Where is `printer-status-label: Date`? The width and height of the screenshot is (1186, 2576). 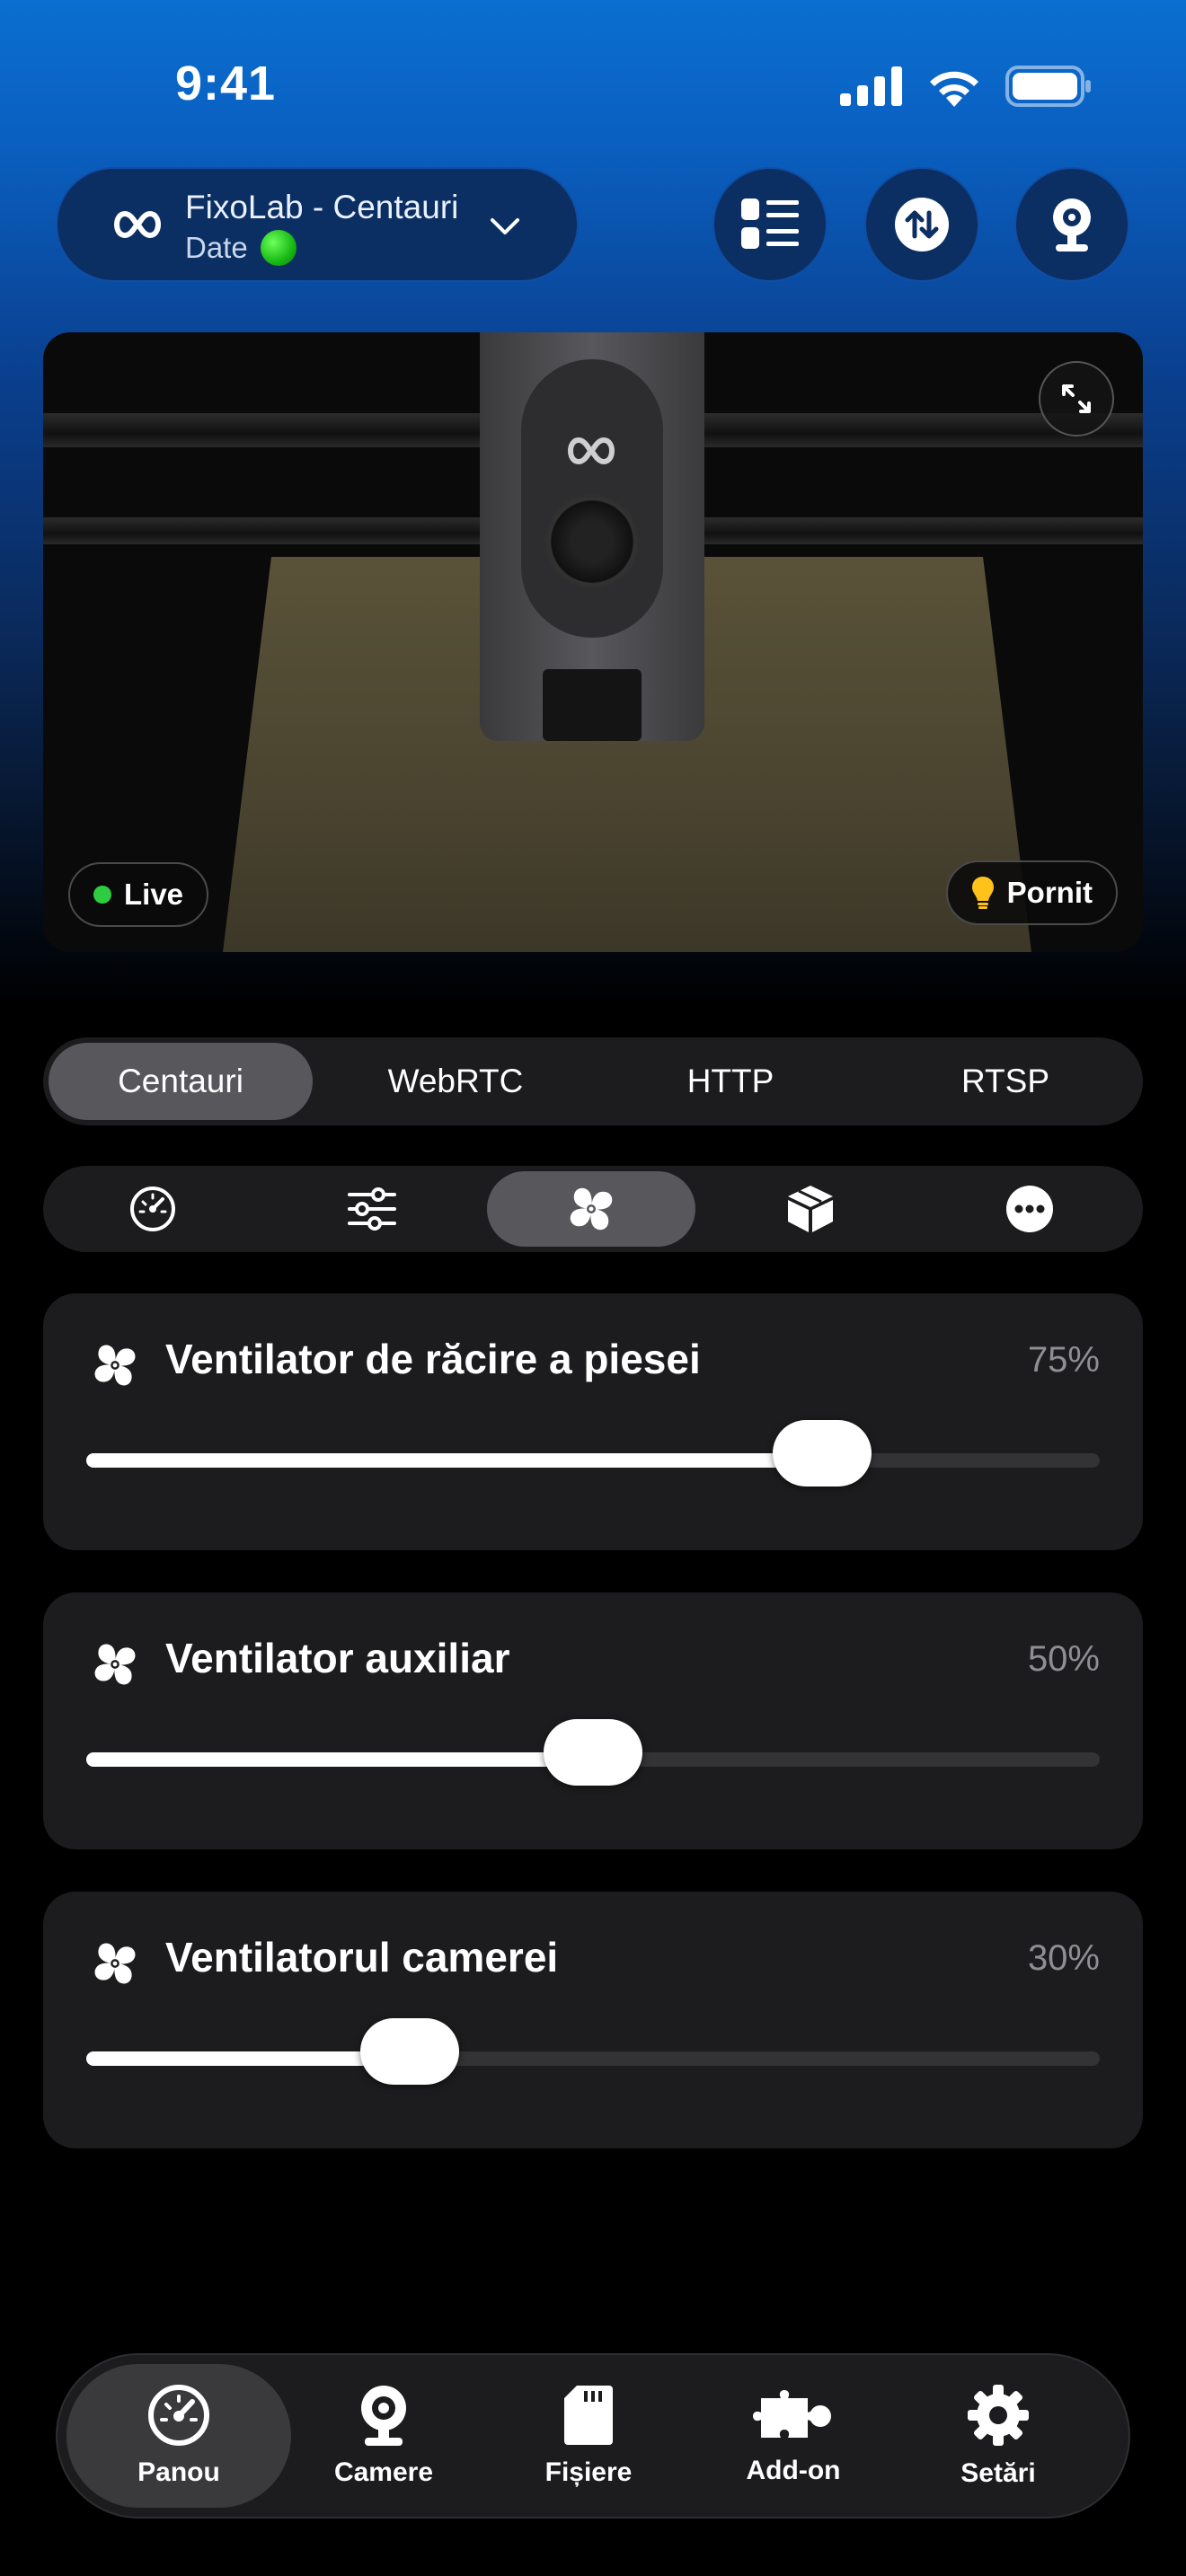 printer-status-label: Date is located at coordinates (216, 247).